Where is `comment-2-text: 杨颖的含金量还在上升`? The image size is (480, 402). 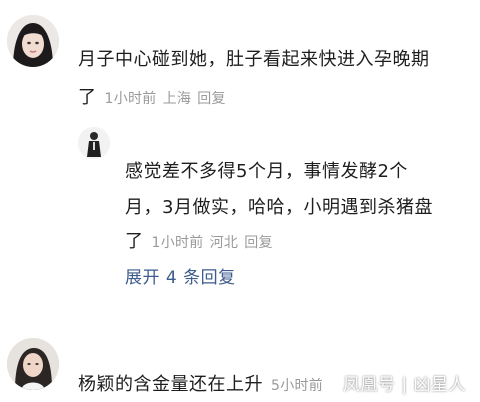 comment-2-text: 杨颖的含金量还在上升 is located at coordinates (170, 384).